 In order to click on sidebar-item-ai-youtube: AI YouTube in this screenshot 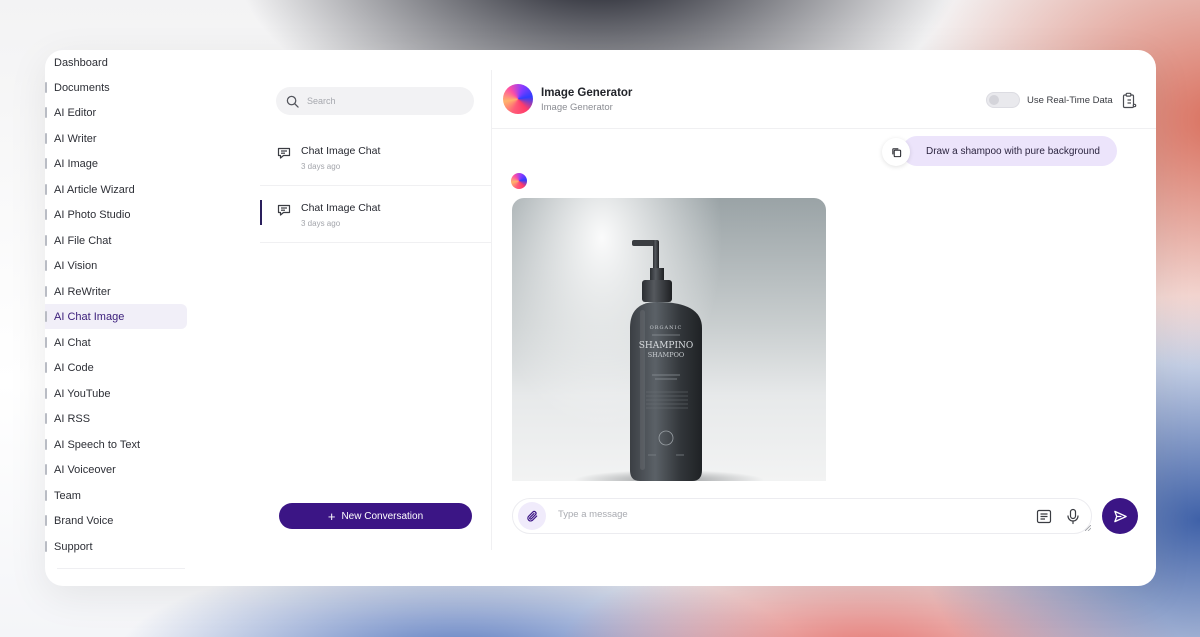, I will do `click(116, 393)`.